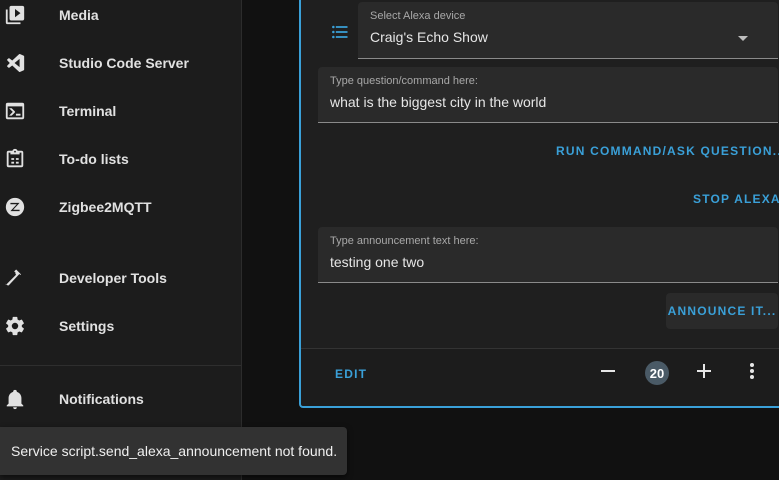 The image size is (779, 480). Describe the element at coordinates (87, 326) in the screenshot. I see `sidebar-item-label: Settings` at that location.